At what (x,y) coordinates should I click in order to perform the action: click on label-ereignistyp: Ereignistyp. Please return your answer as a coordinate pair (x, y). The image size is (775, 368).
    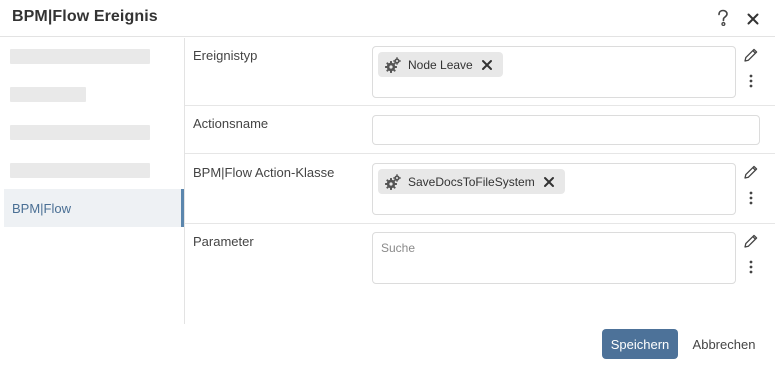
    Looking at the image, I should click on (225, 55).